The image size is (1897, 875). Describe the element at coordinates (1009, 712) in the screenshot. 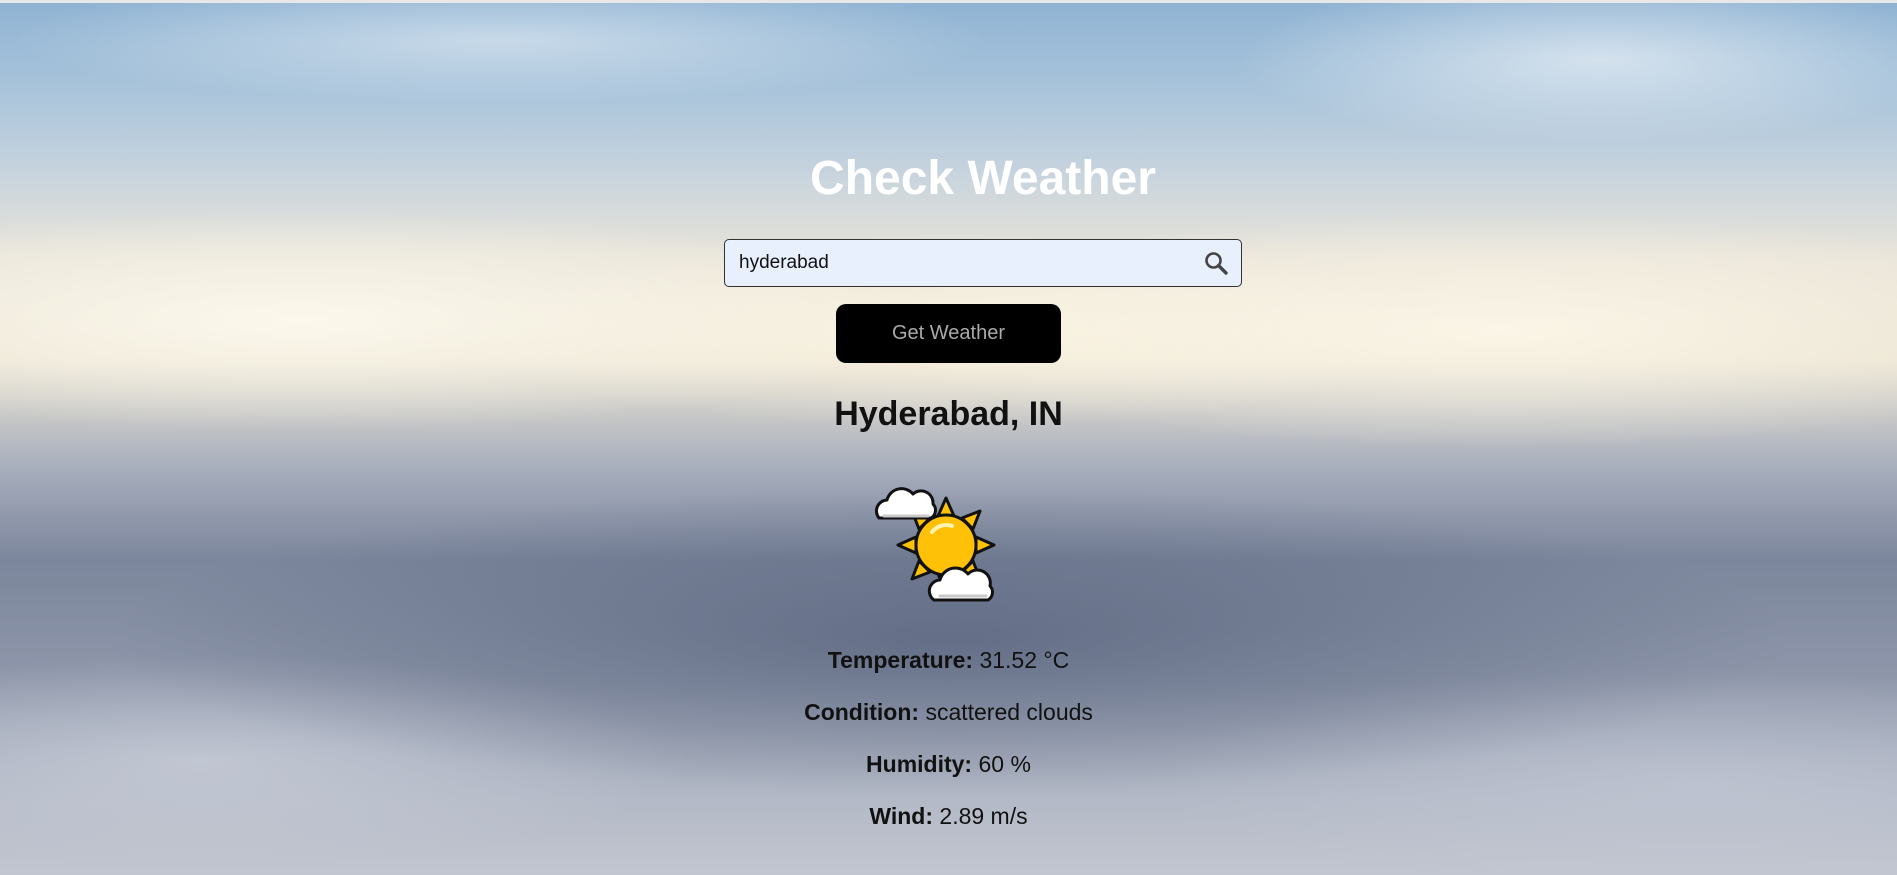

I see `condition-value: scattered clouds` at that location.